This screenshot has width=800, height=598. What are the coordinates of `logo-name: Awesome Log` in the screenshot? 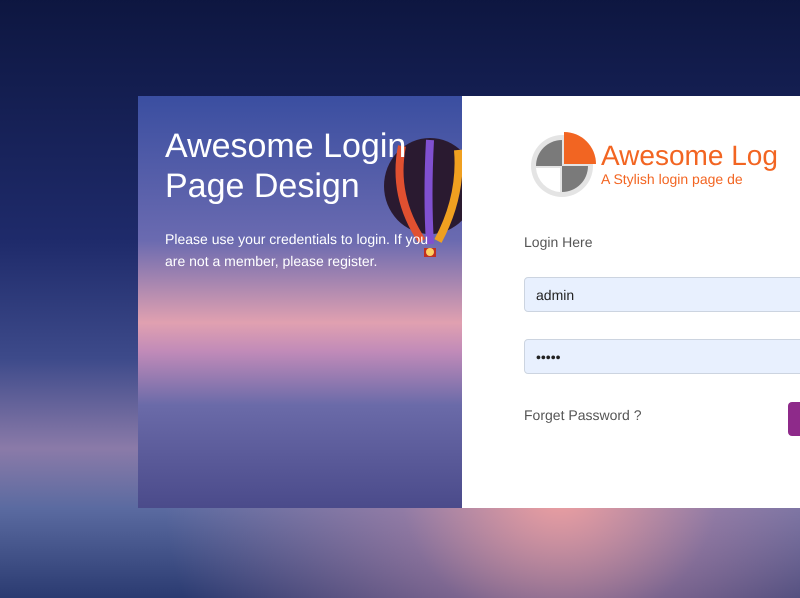 It's located at (689, 156).